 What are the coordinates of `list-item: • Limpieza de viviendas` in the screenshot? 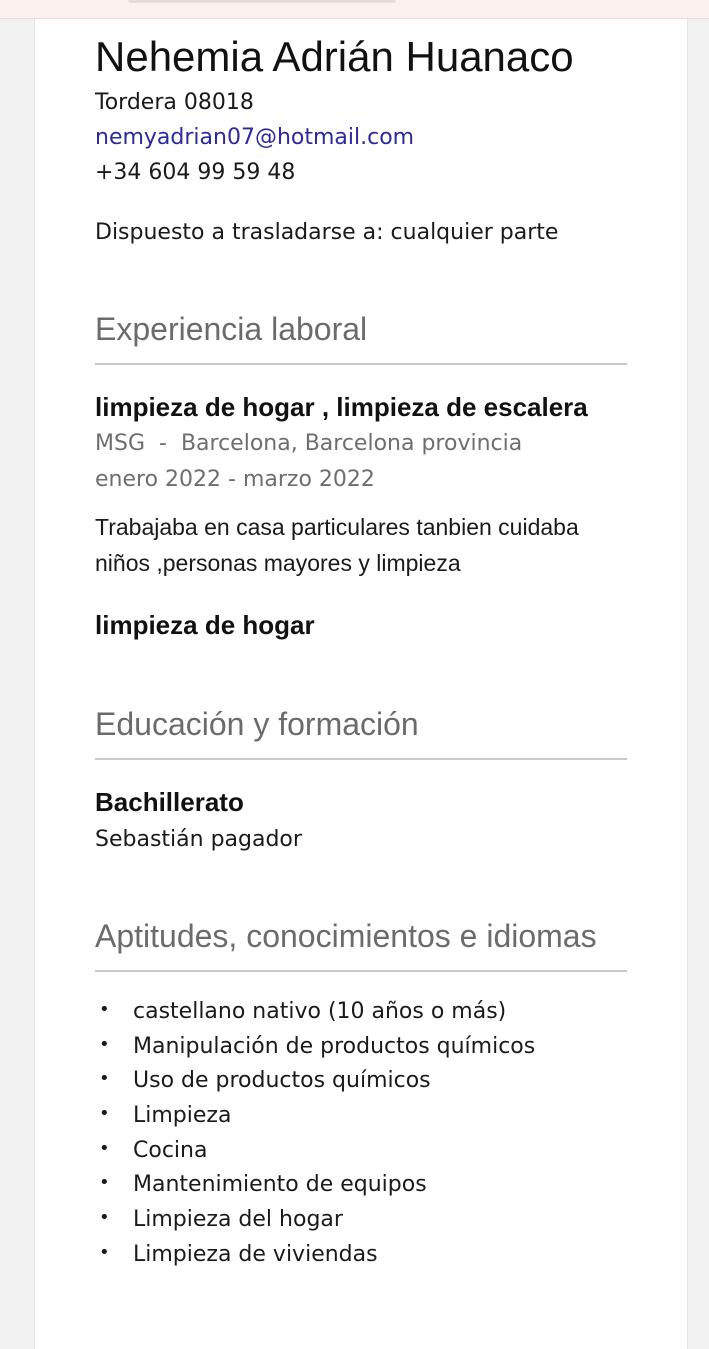 It's located at (315, 1259).